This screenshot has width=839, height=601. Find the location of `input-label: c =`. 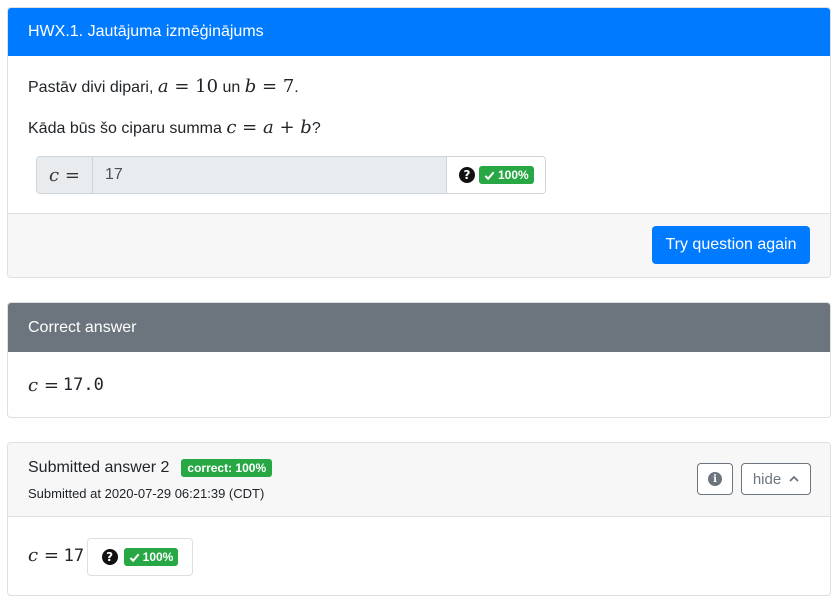

input-label: c = is located at coordinates (65, 175).